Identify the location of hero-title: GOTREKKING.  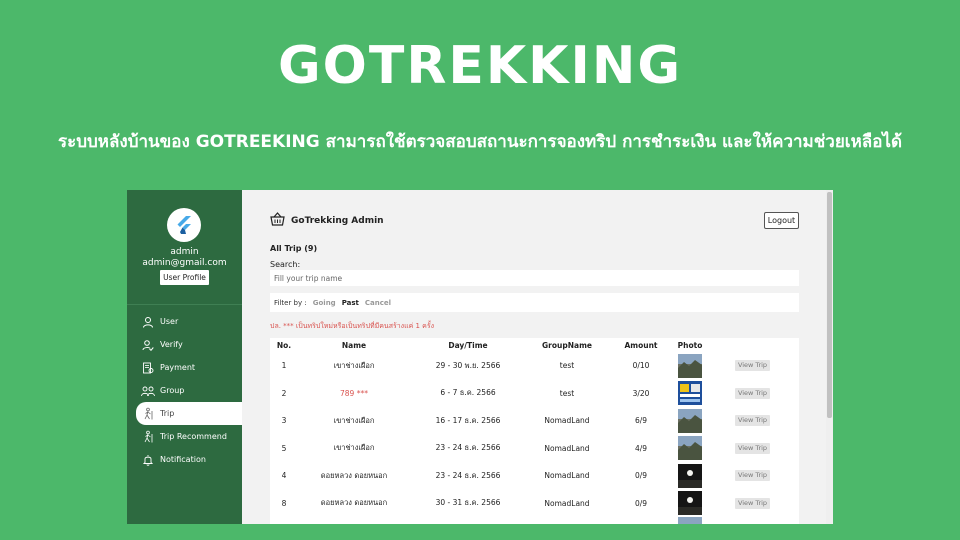
(480, 66).